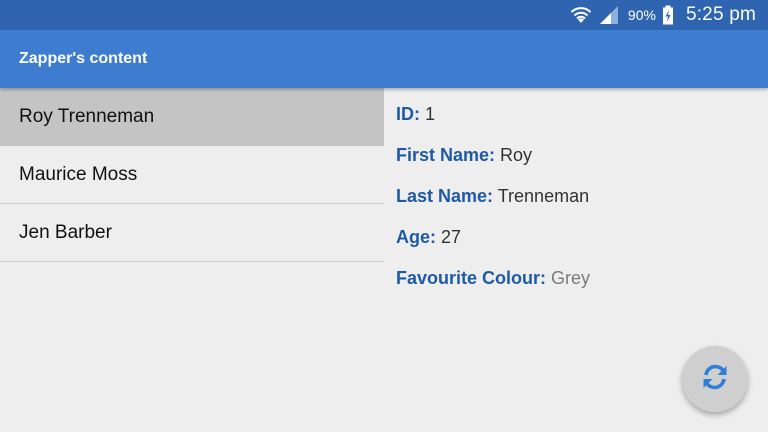 The image size is (768, 432). Describe the element at coordinates (581, 15) in the screenshot. I see `wifi-icon` at that location.